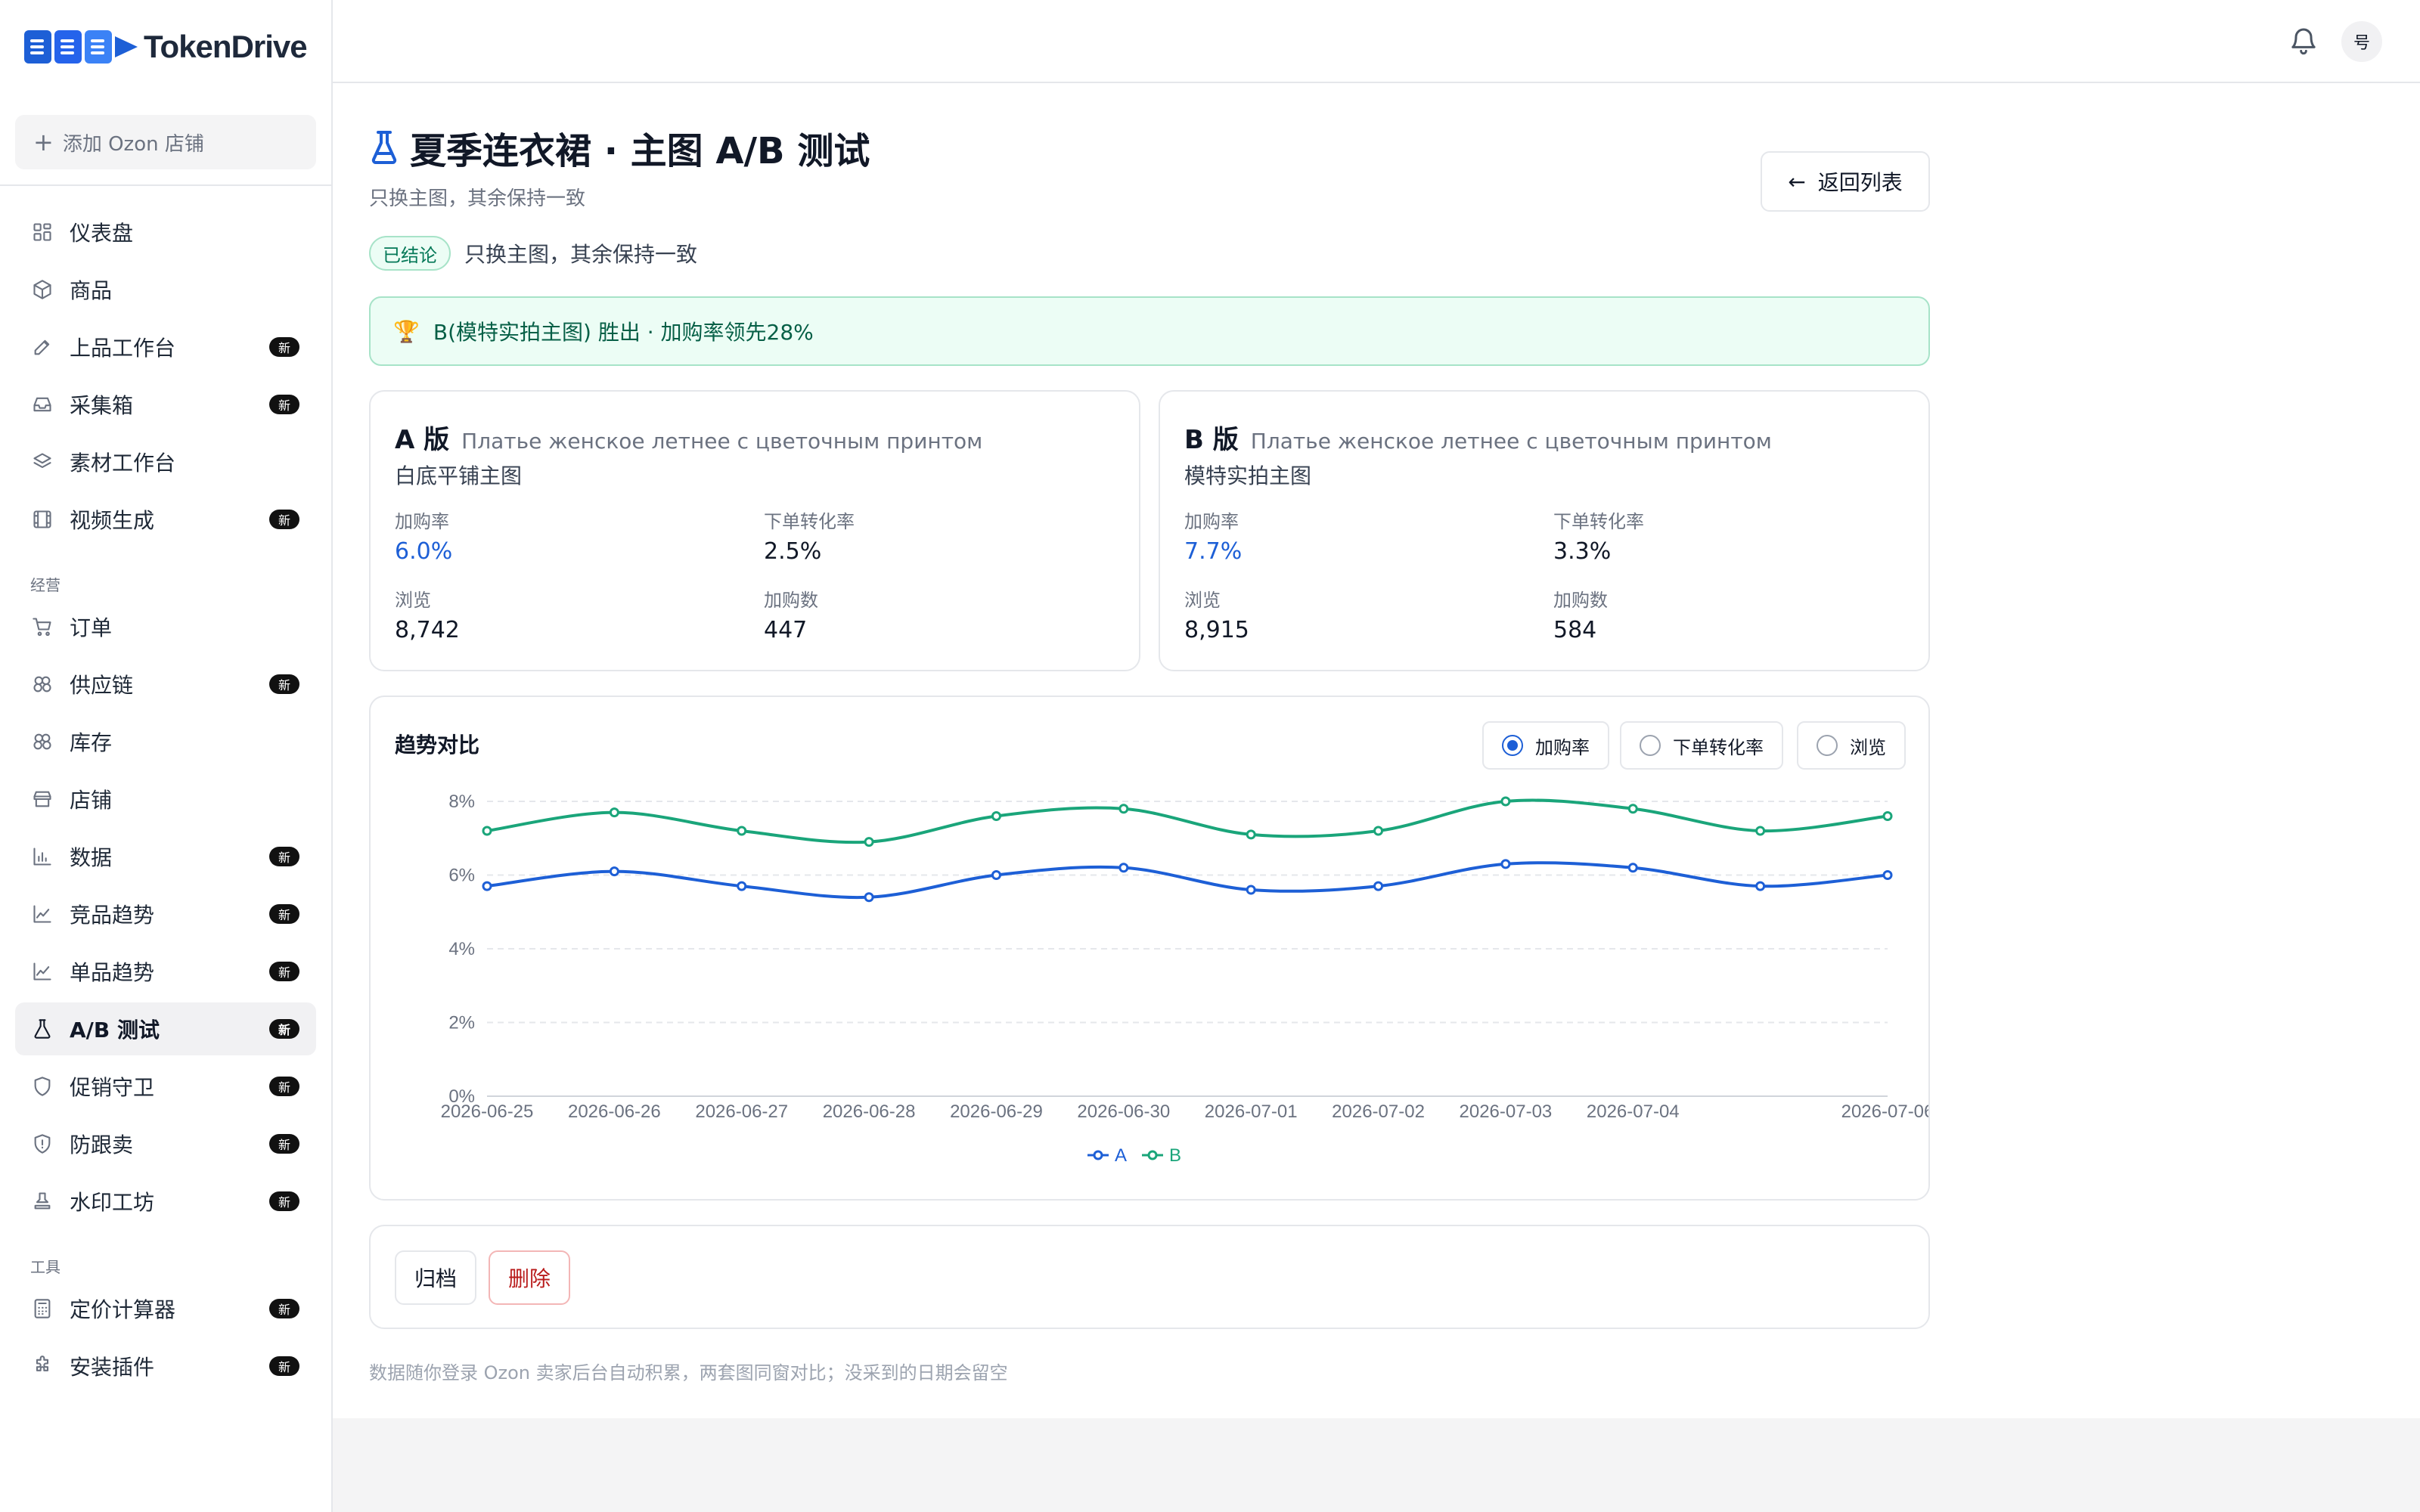 This screenshot has width=2420, height=1512. I want to click on sidebar-item-puzzle: 安装插件 新, so click(165, 1366).